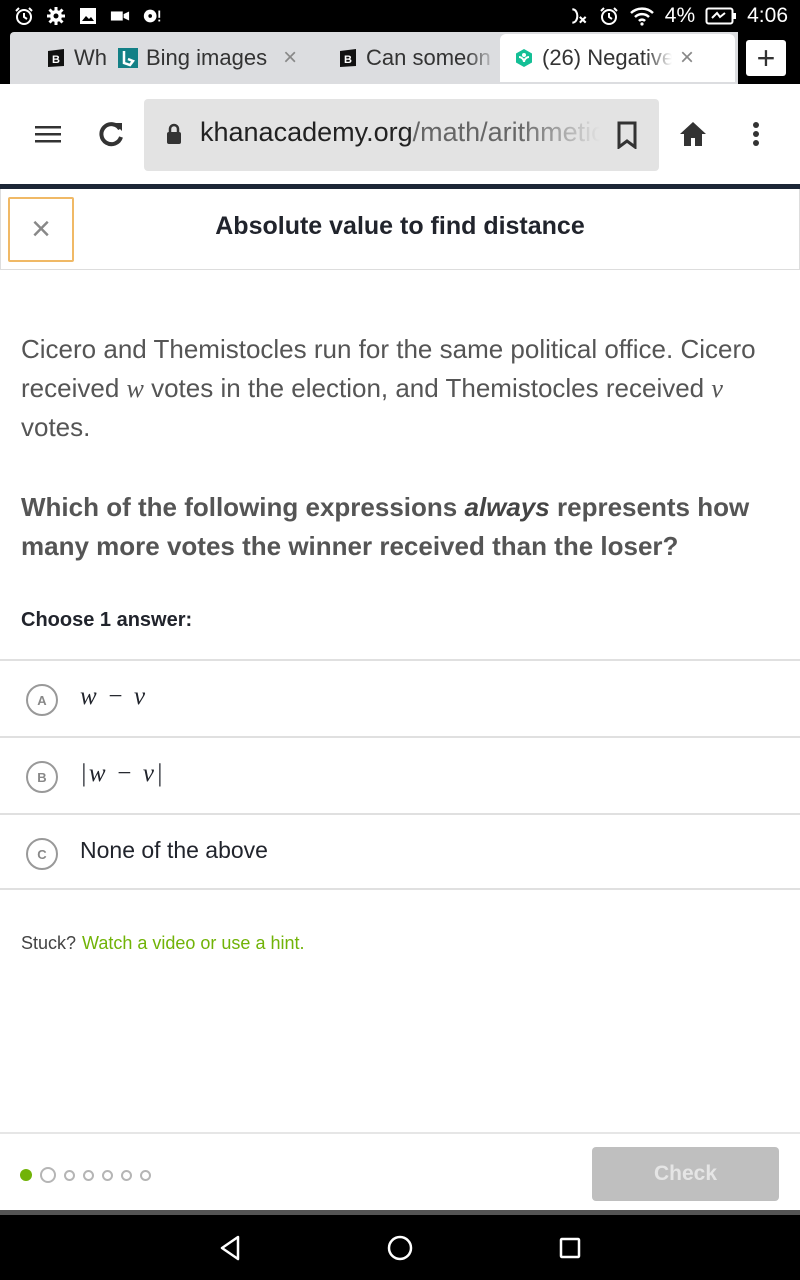  I want to click on choice-b: B |w − v|, so click(400, 774).